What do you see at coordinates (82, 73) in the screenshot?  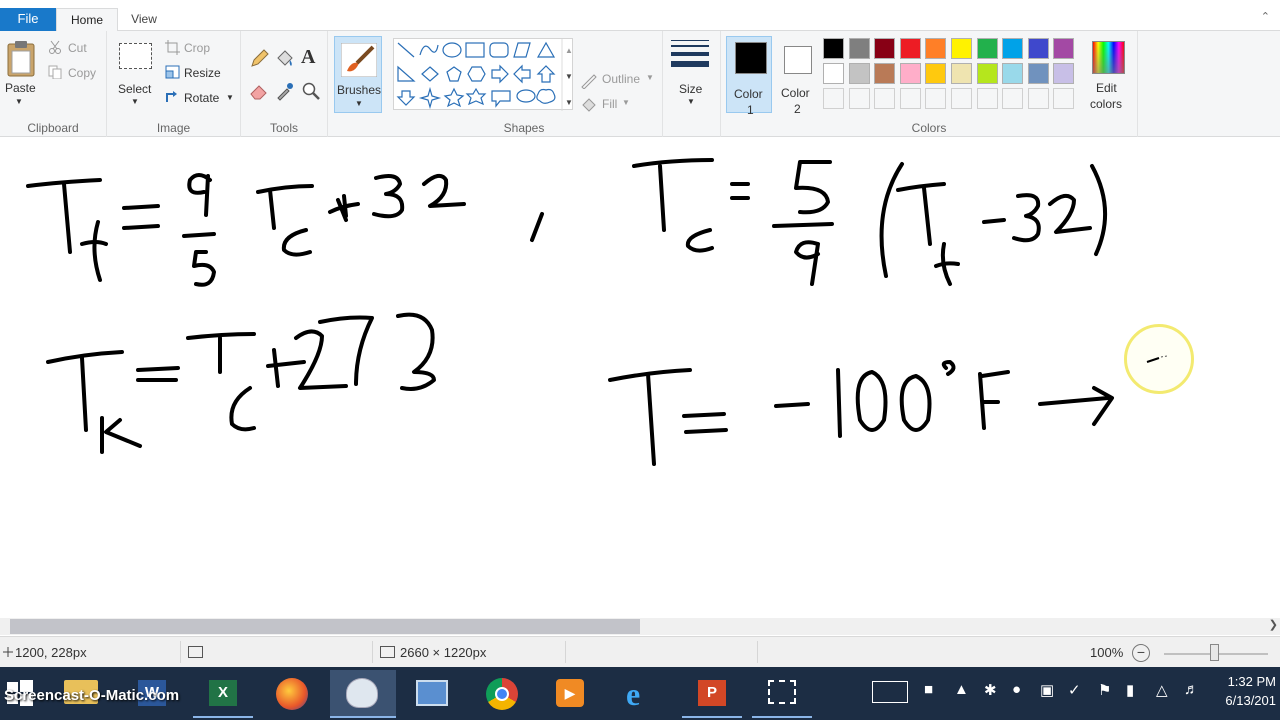 I see `copy-button: Copy` at bounding box center [82, 73].